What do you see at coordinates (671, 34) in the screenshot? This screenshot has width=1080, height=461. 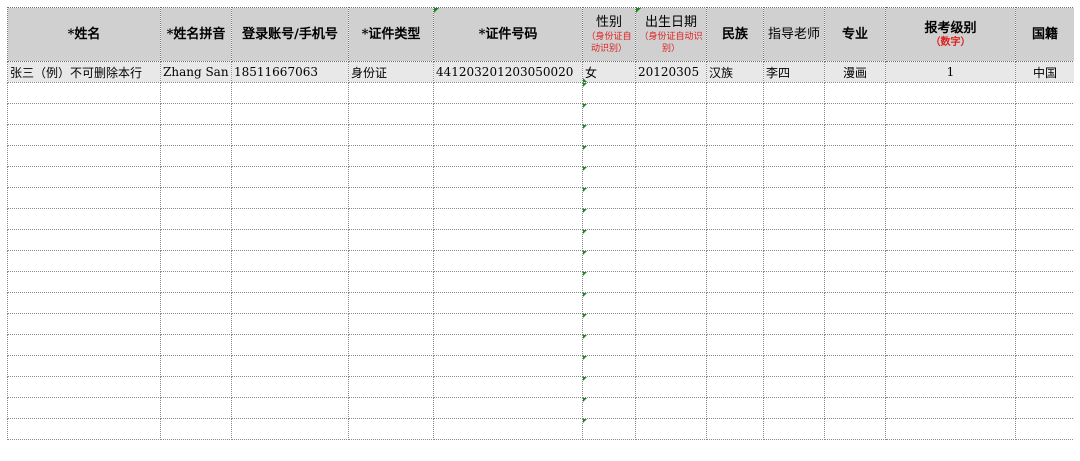 I see `header-birthdate: 出生日期 （身份证自动识别）` at bounding box center [671, 34].